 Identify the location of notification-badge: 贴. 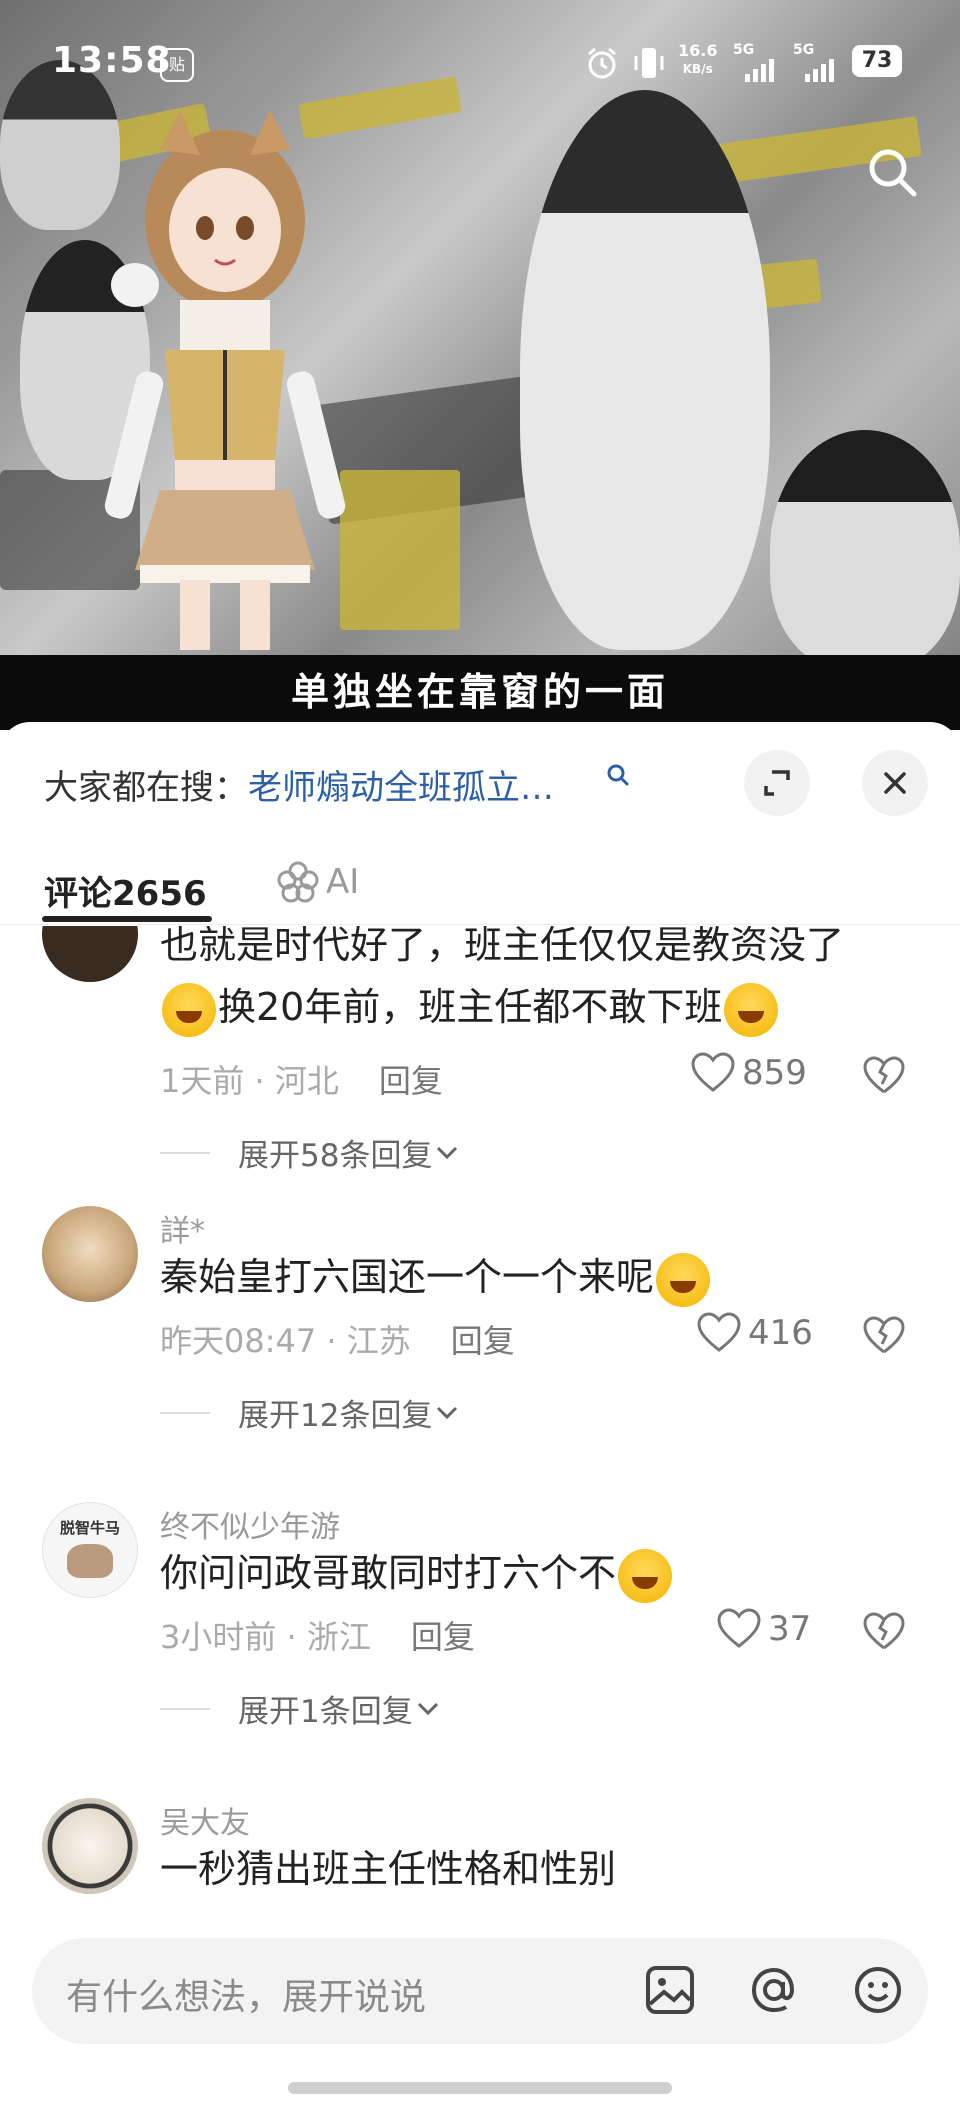
(177, 65).